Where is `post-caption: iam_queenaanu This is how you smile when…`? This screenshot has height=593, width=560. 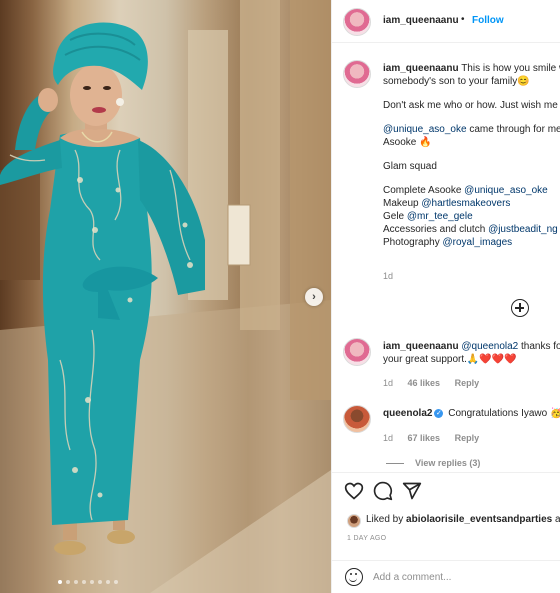
post-caption: iam_queenaanu This is how you smile when… is located at coordinates (471, 155).